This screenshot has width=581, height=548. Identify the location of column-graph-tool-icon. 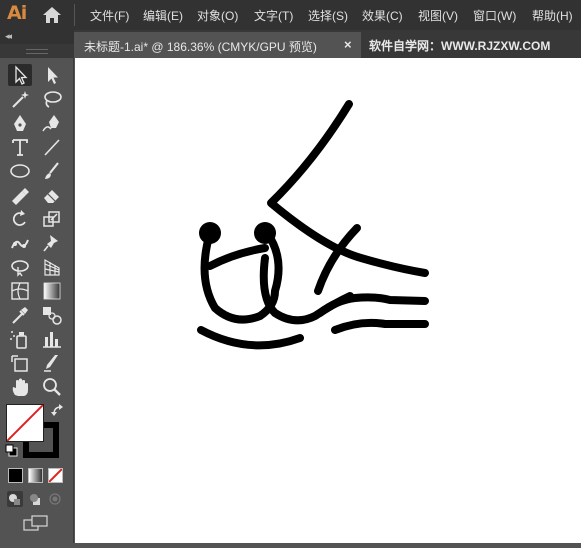
(52, 339).